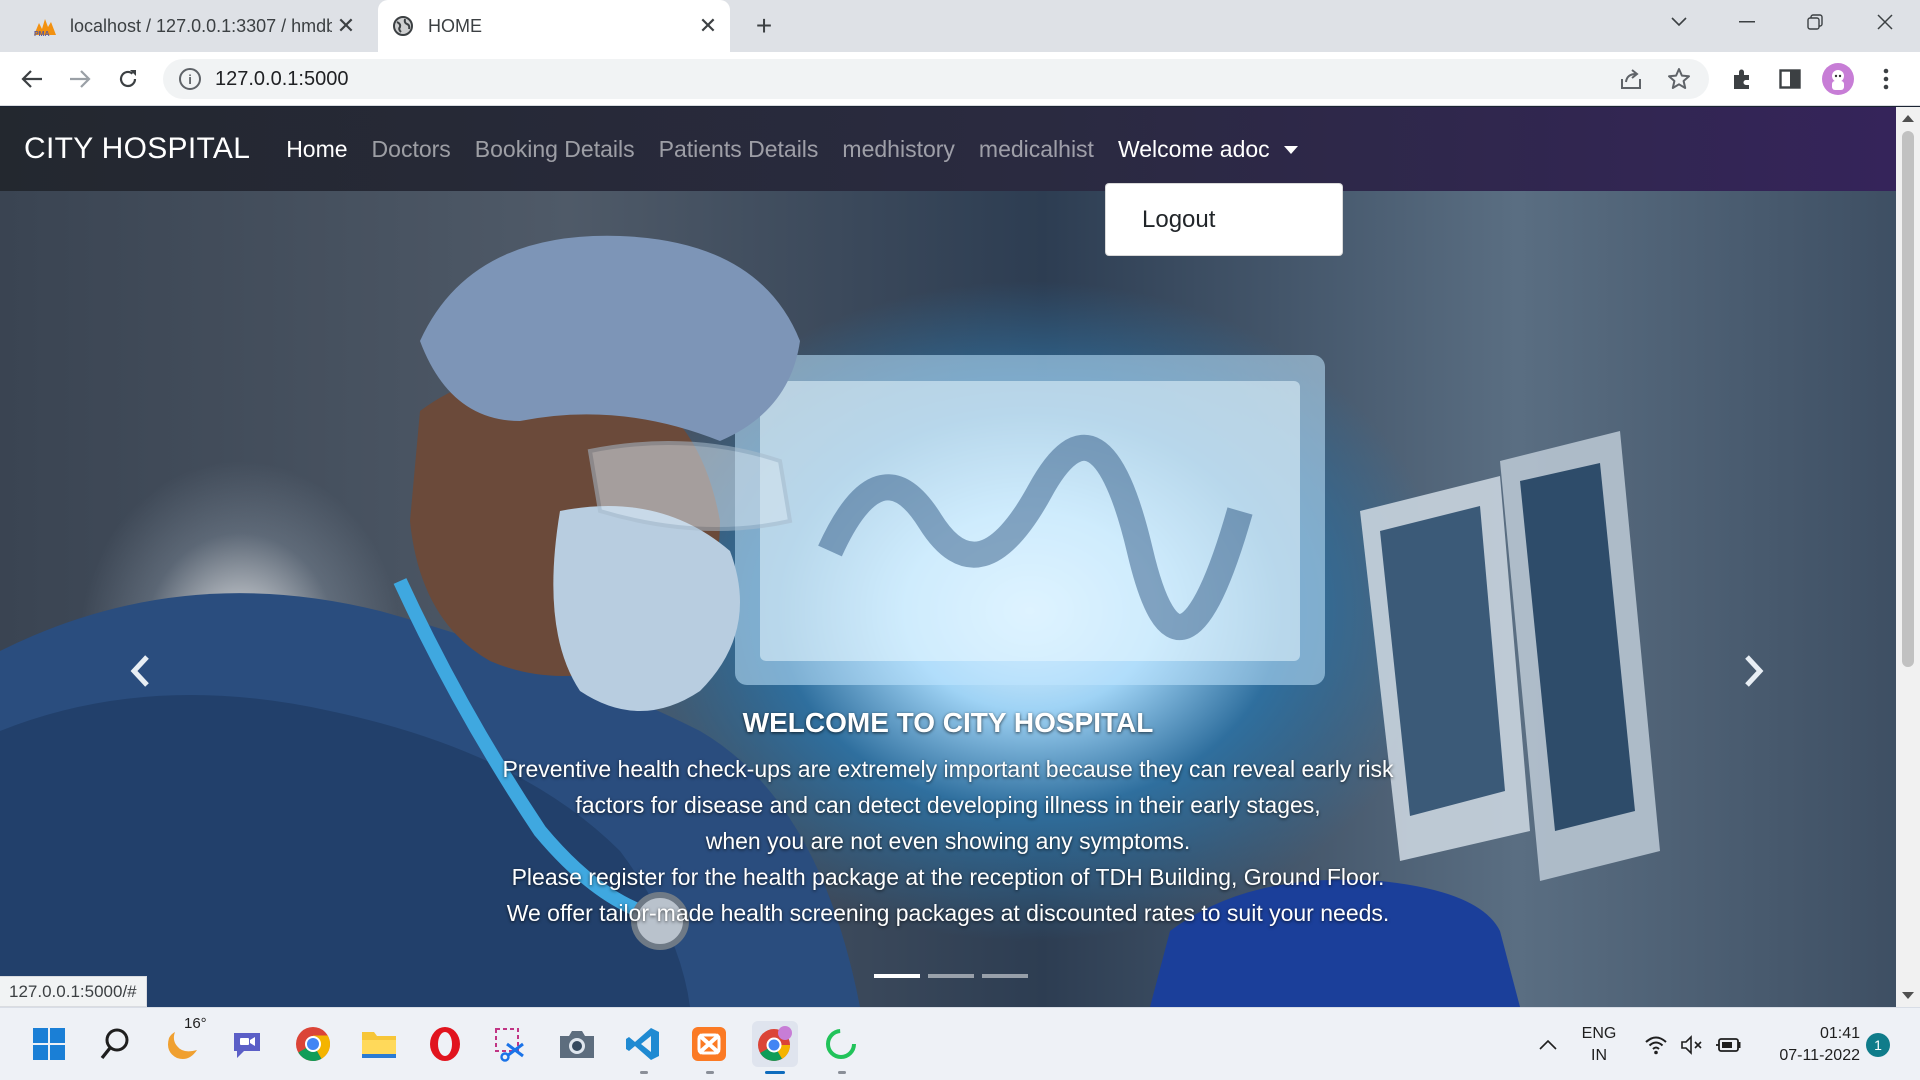 The width and height of the screenshot is (1920, 1080). I want to click on file-explorer-button, so click(379, 1044).